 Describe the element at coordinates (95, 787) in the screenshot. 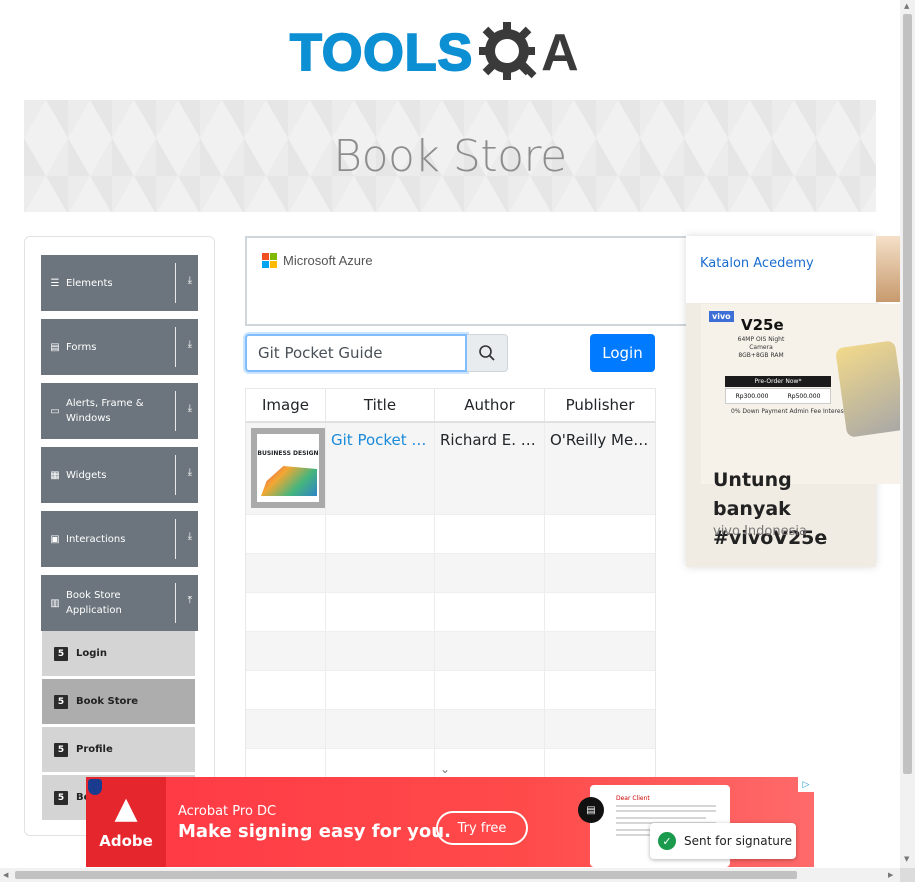

I see `shield-icon` at that location.